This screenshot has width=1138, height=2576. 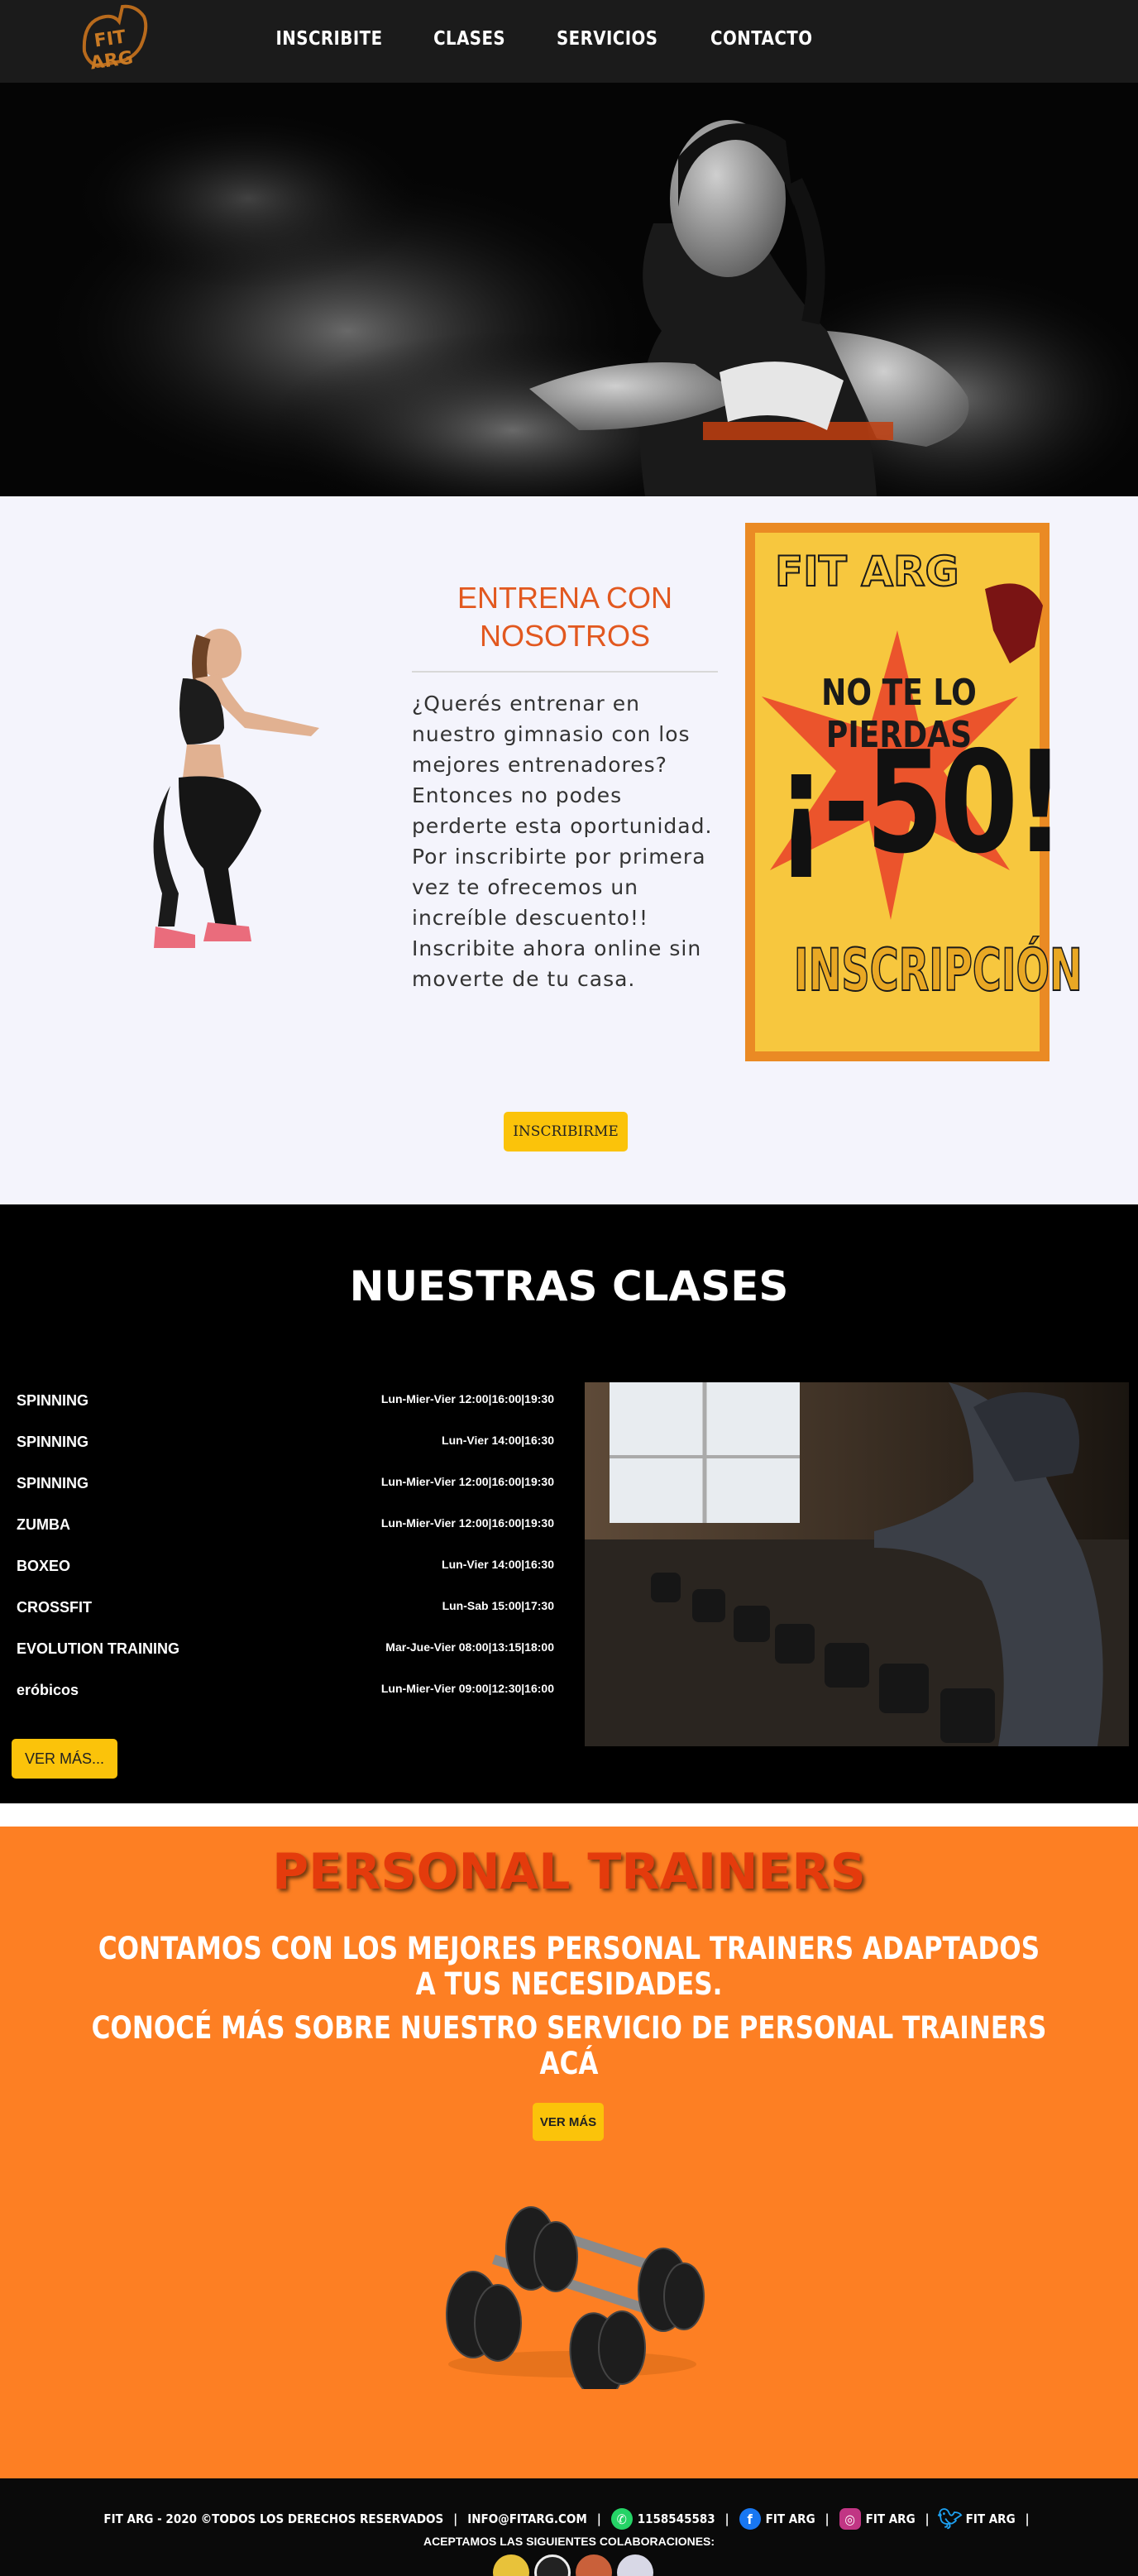 I want to click on footer-phone-link: 1158545583, so click(x=676, y=2519).